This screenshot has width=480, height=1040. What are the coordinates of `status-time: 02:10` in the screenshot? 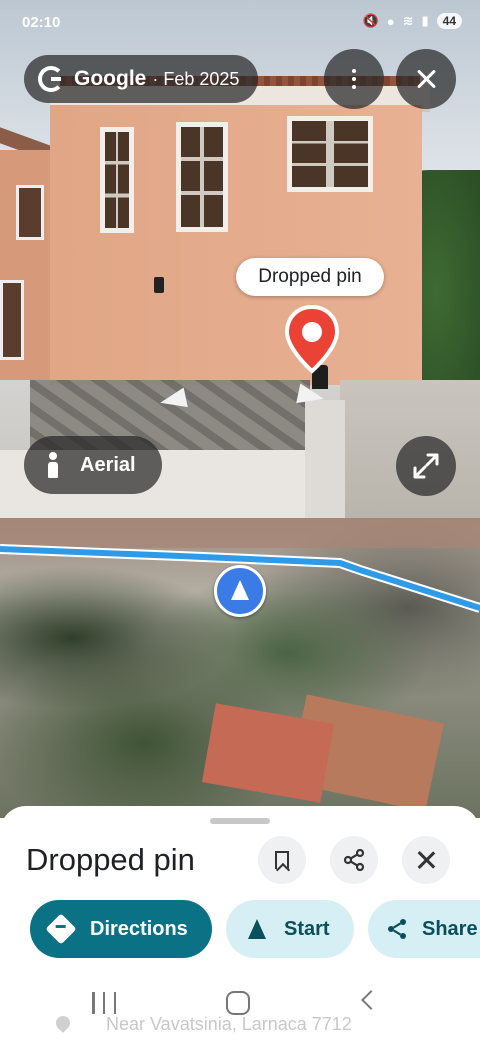 It's located at (41, 22).